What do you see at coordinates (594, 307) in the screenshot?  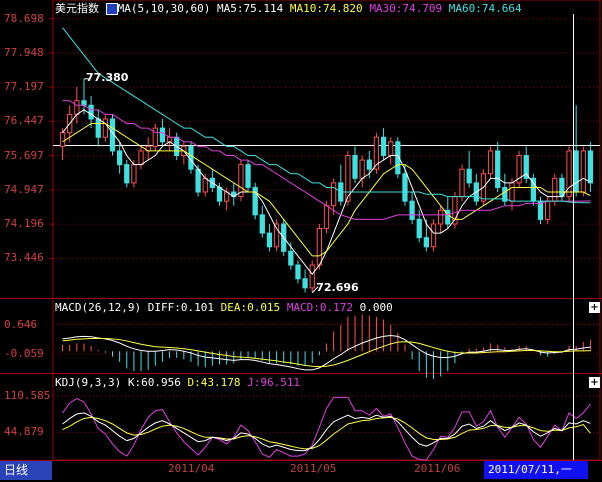 I see `macd-expand-button: +` at bounding box center [594, 307].